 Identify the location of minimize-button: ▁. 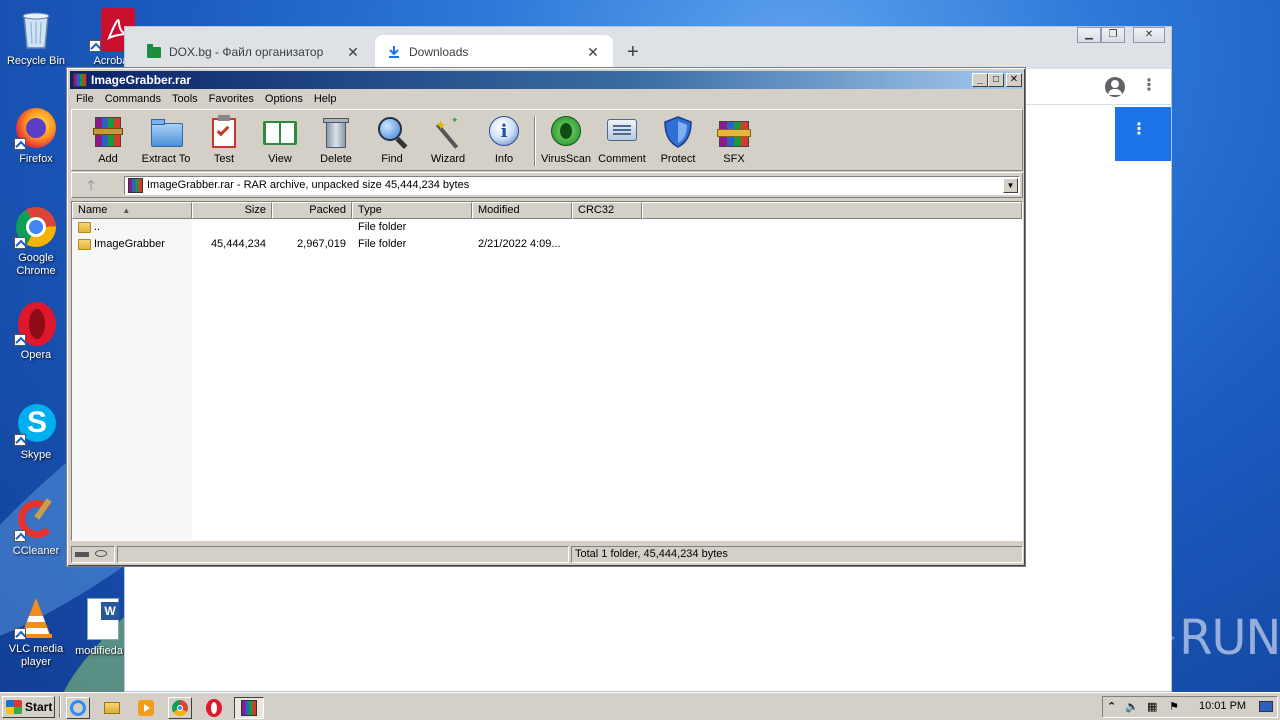
(1089, 35).